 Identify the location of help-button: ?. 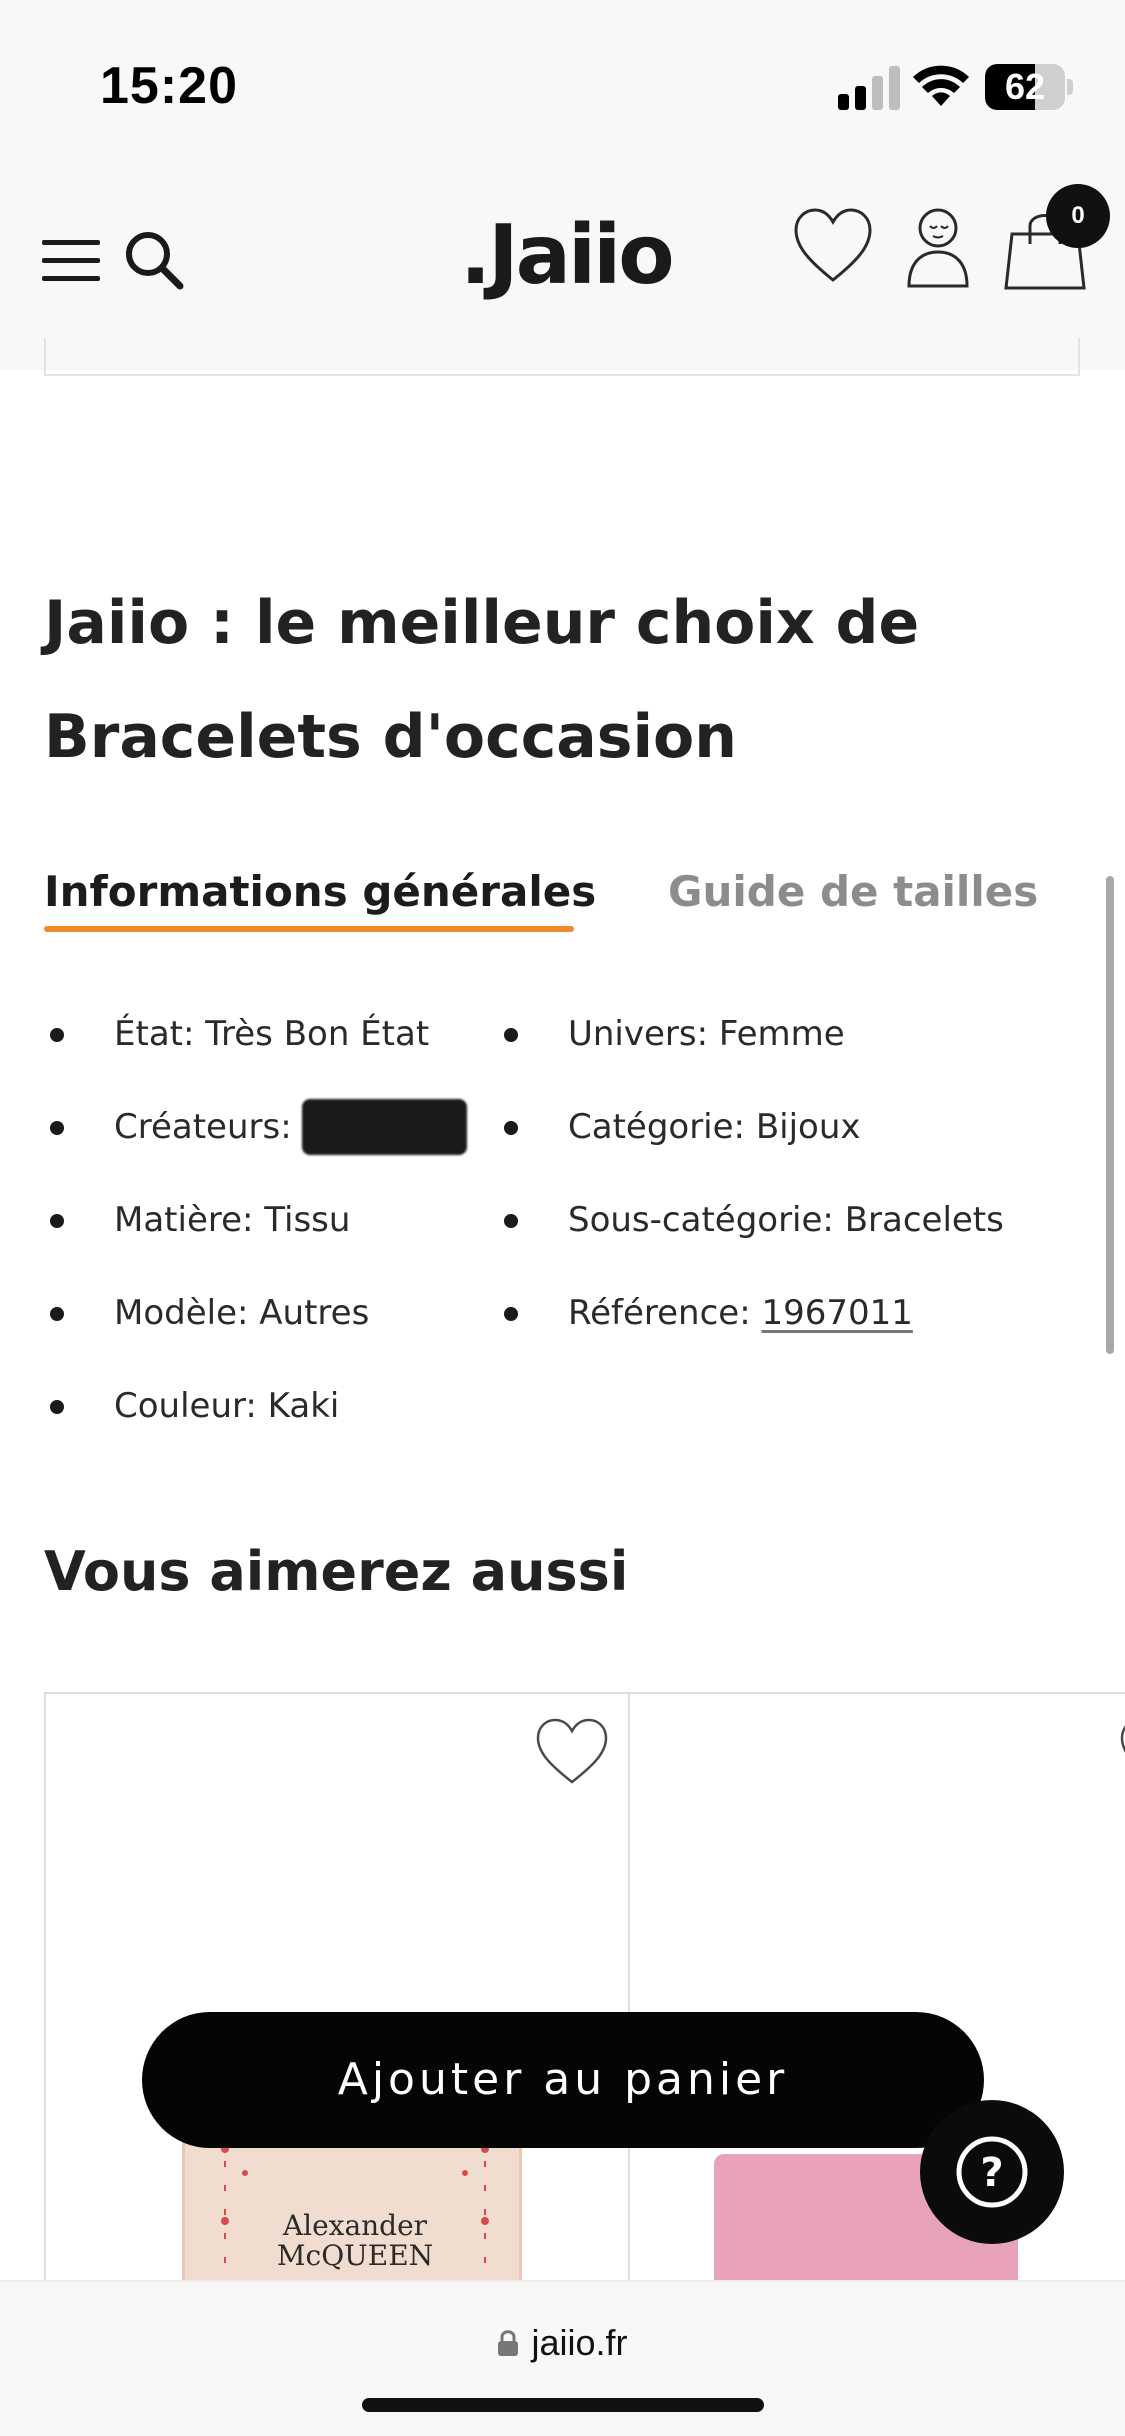
(992, 2172).